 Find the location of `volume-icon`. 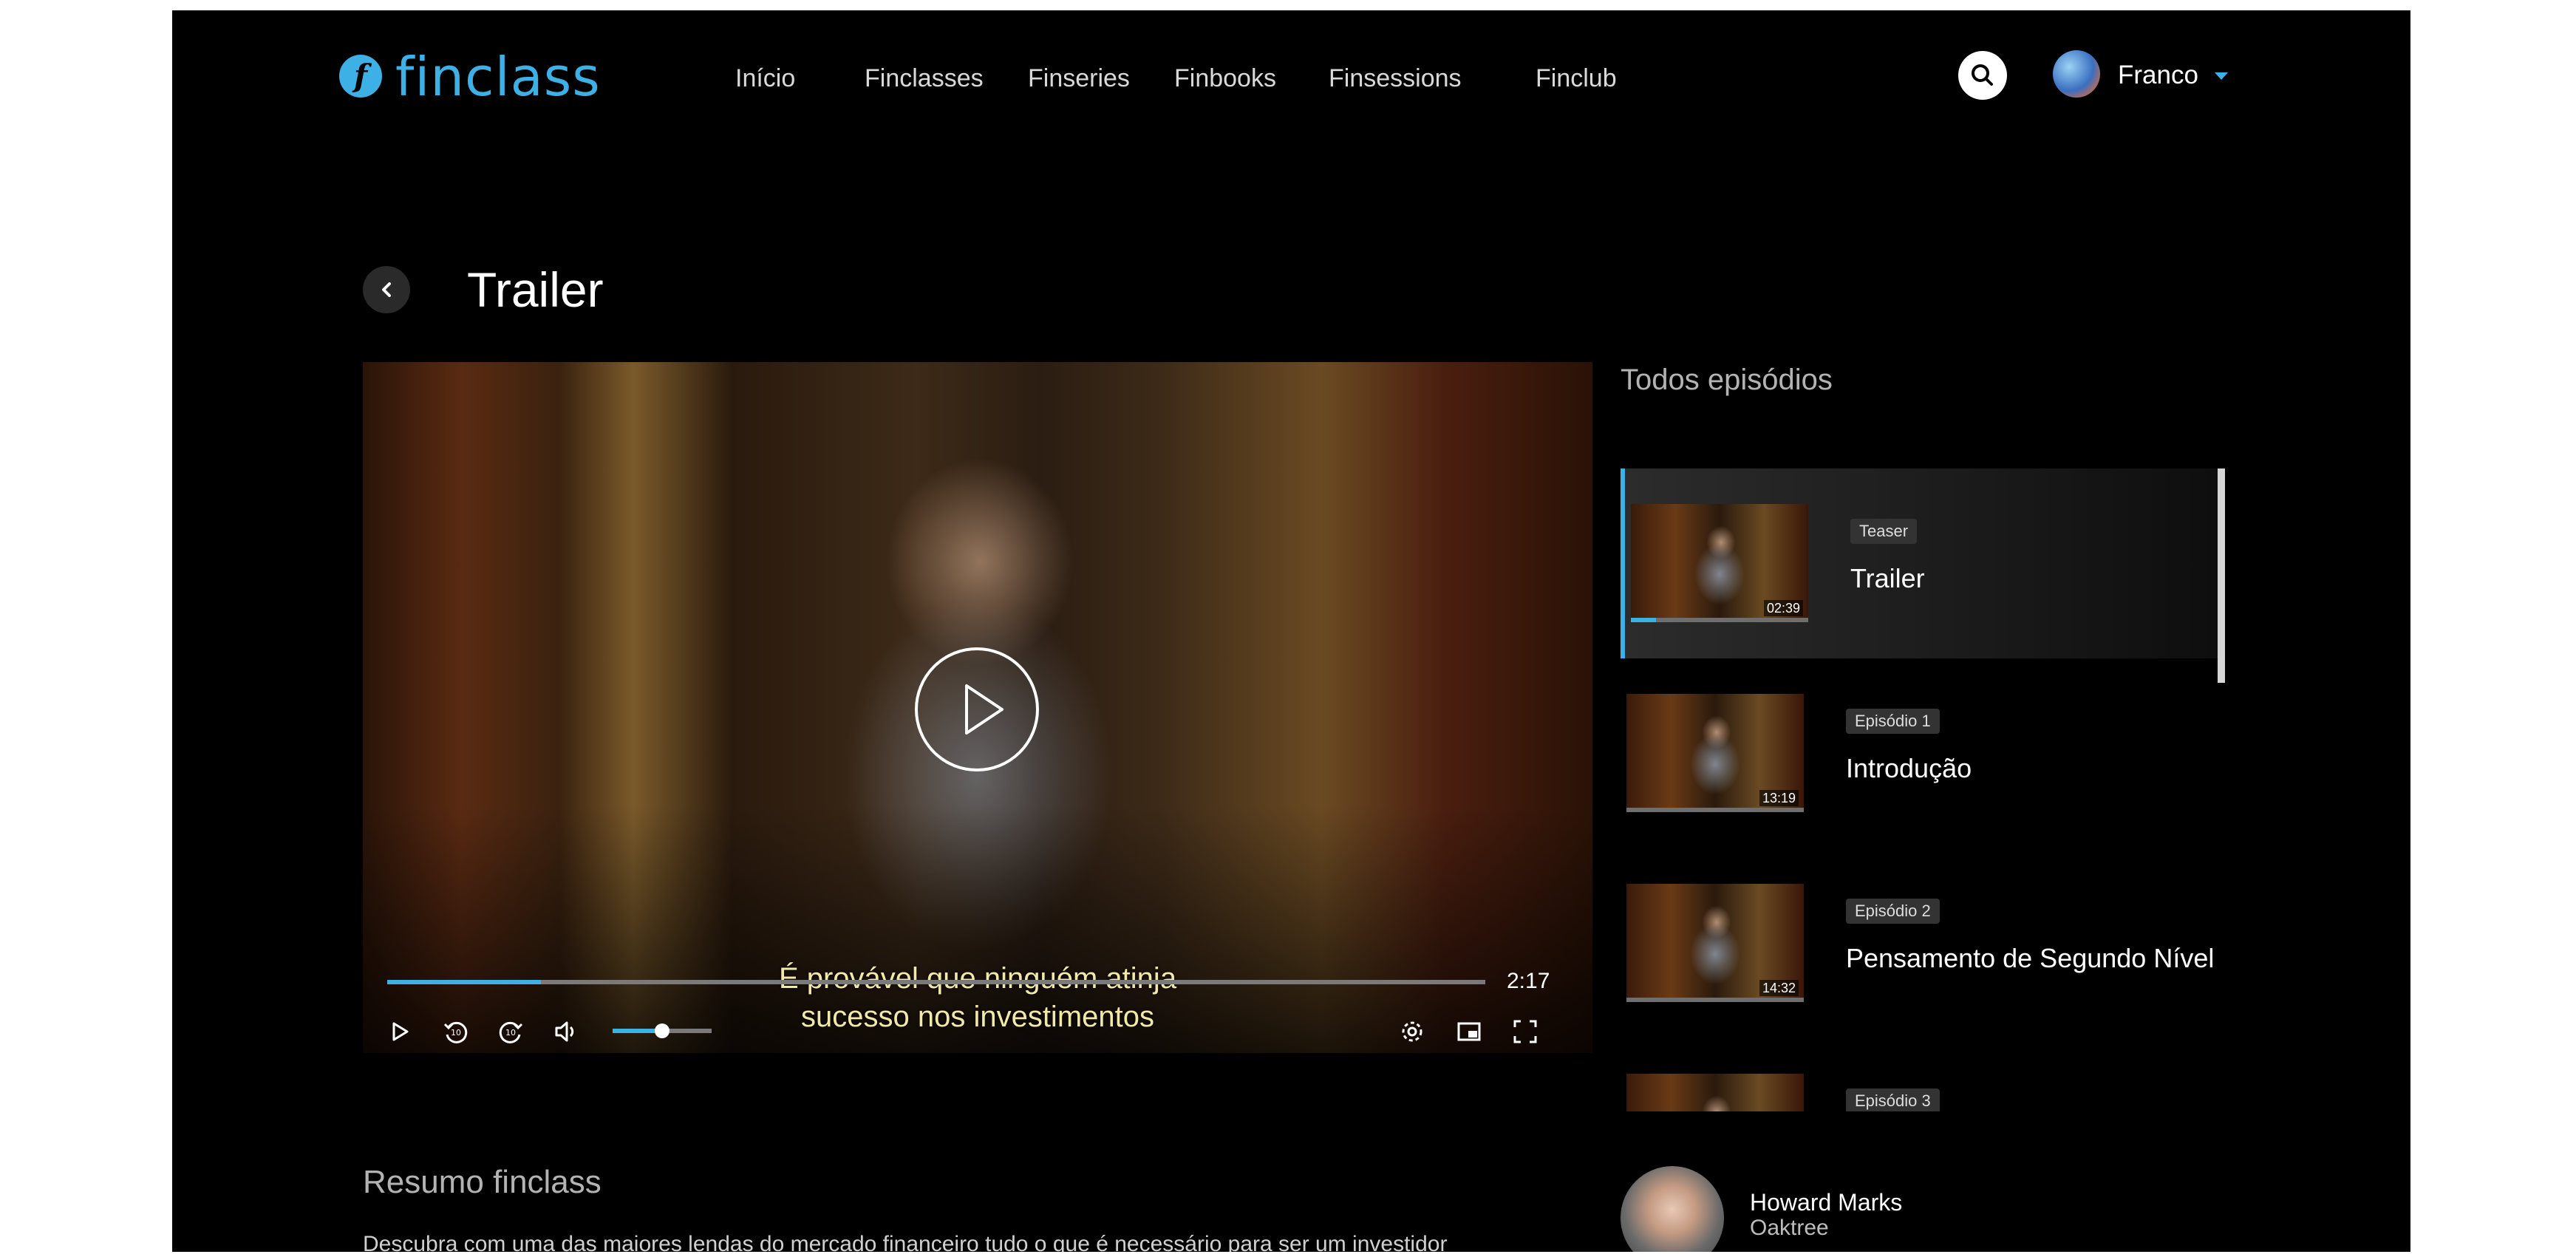

volume-icon is located at coordinates (564, 1031).